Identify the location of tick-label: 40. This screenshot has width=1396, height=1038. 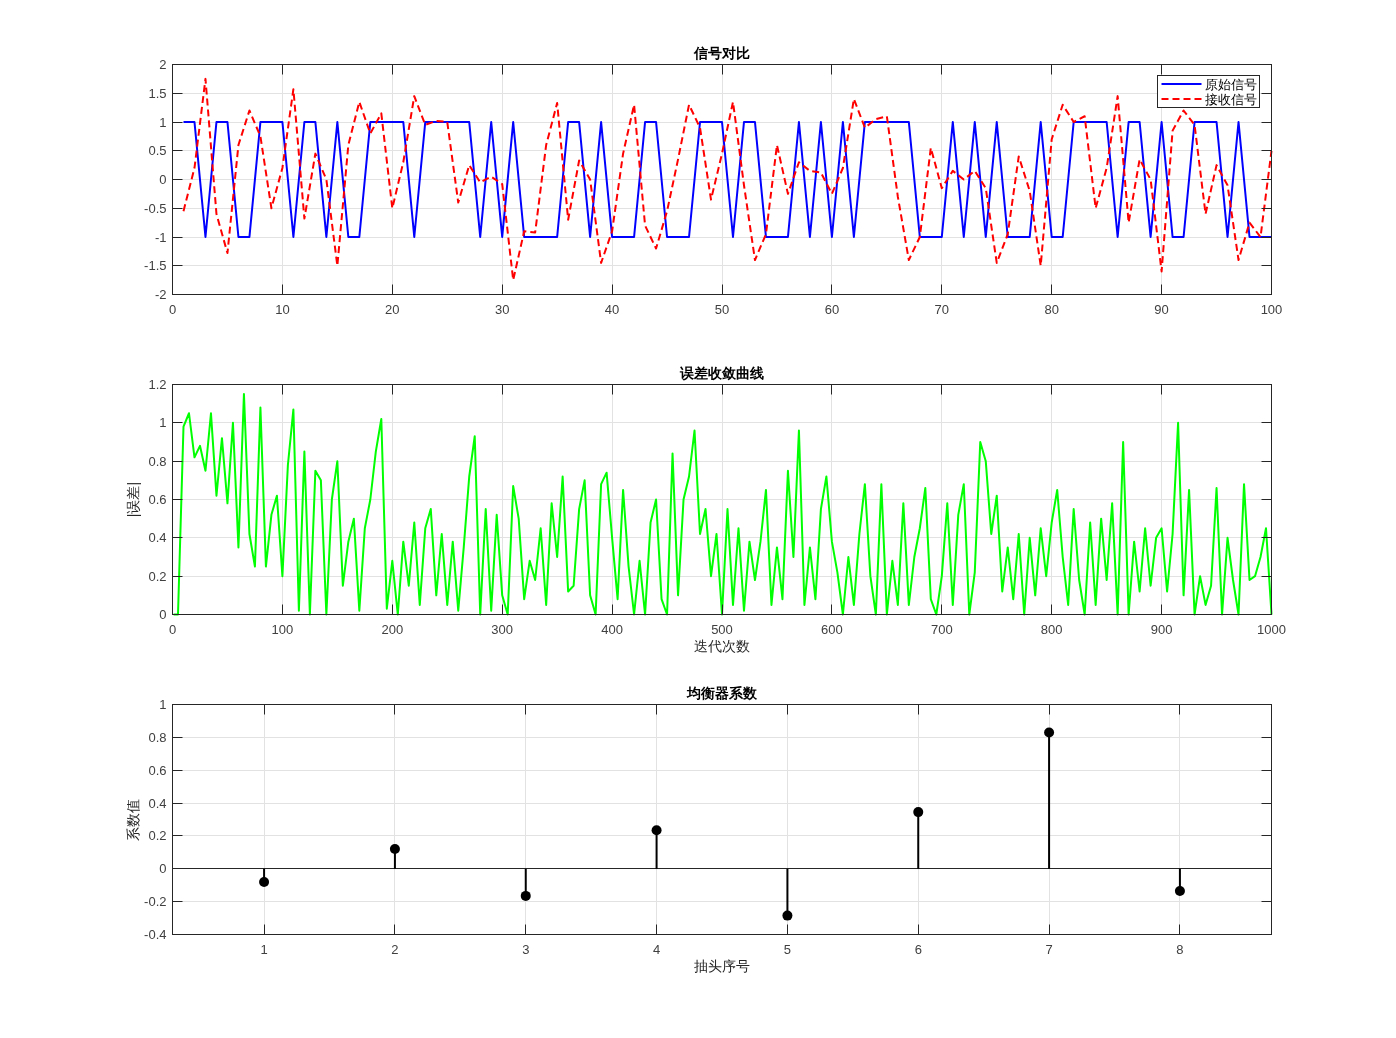
(612, 309).